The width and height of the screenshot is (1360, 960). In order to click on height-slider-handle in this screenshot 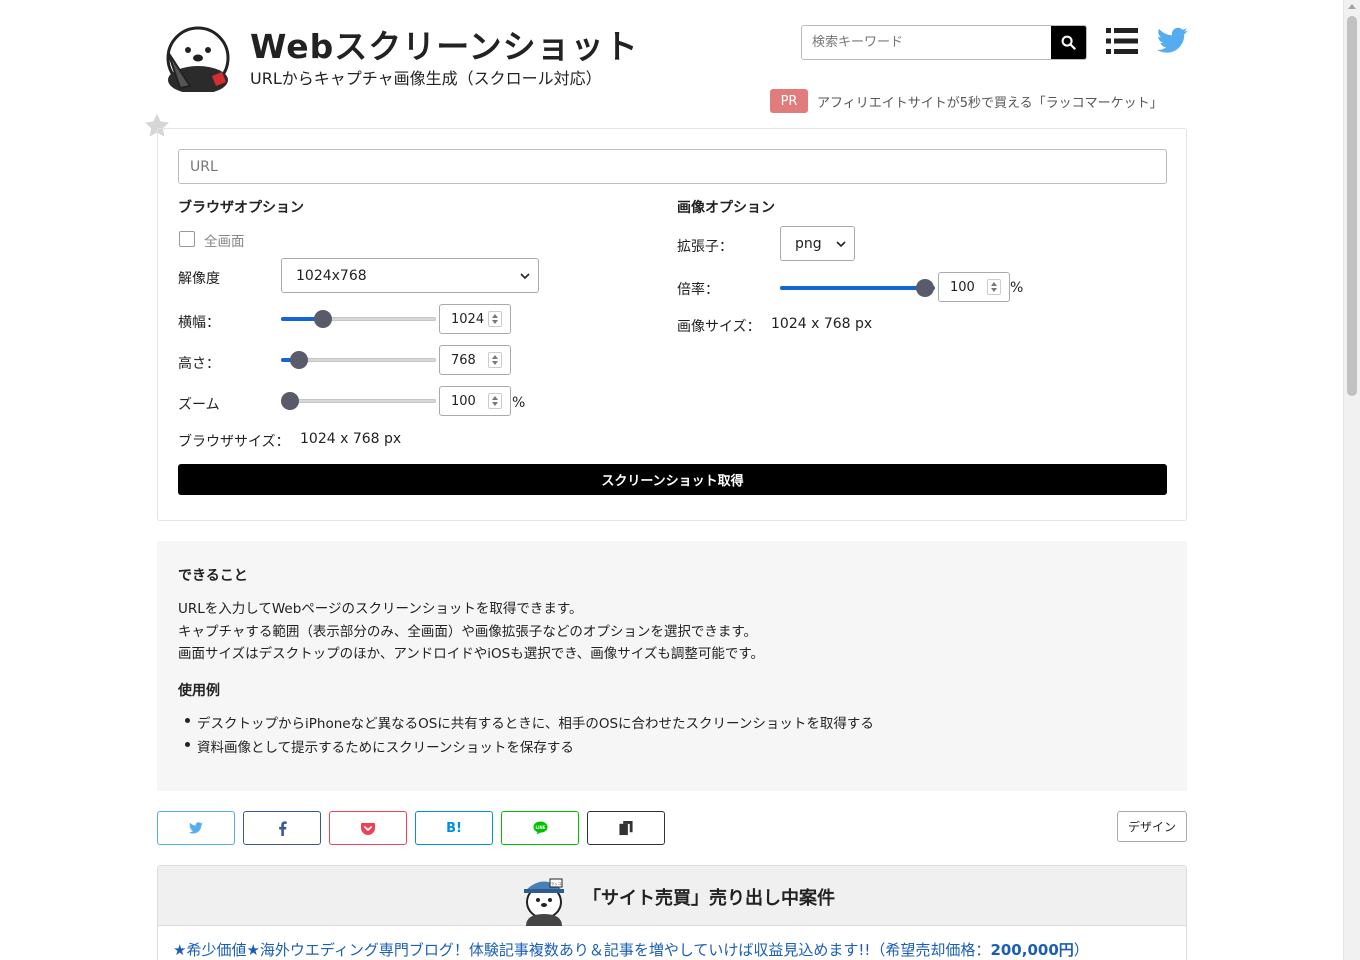, I will do `click(299, 360)`.